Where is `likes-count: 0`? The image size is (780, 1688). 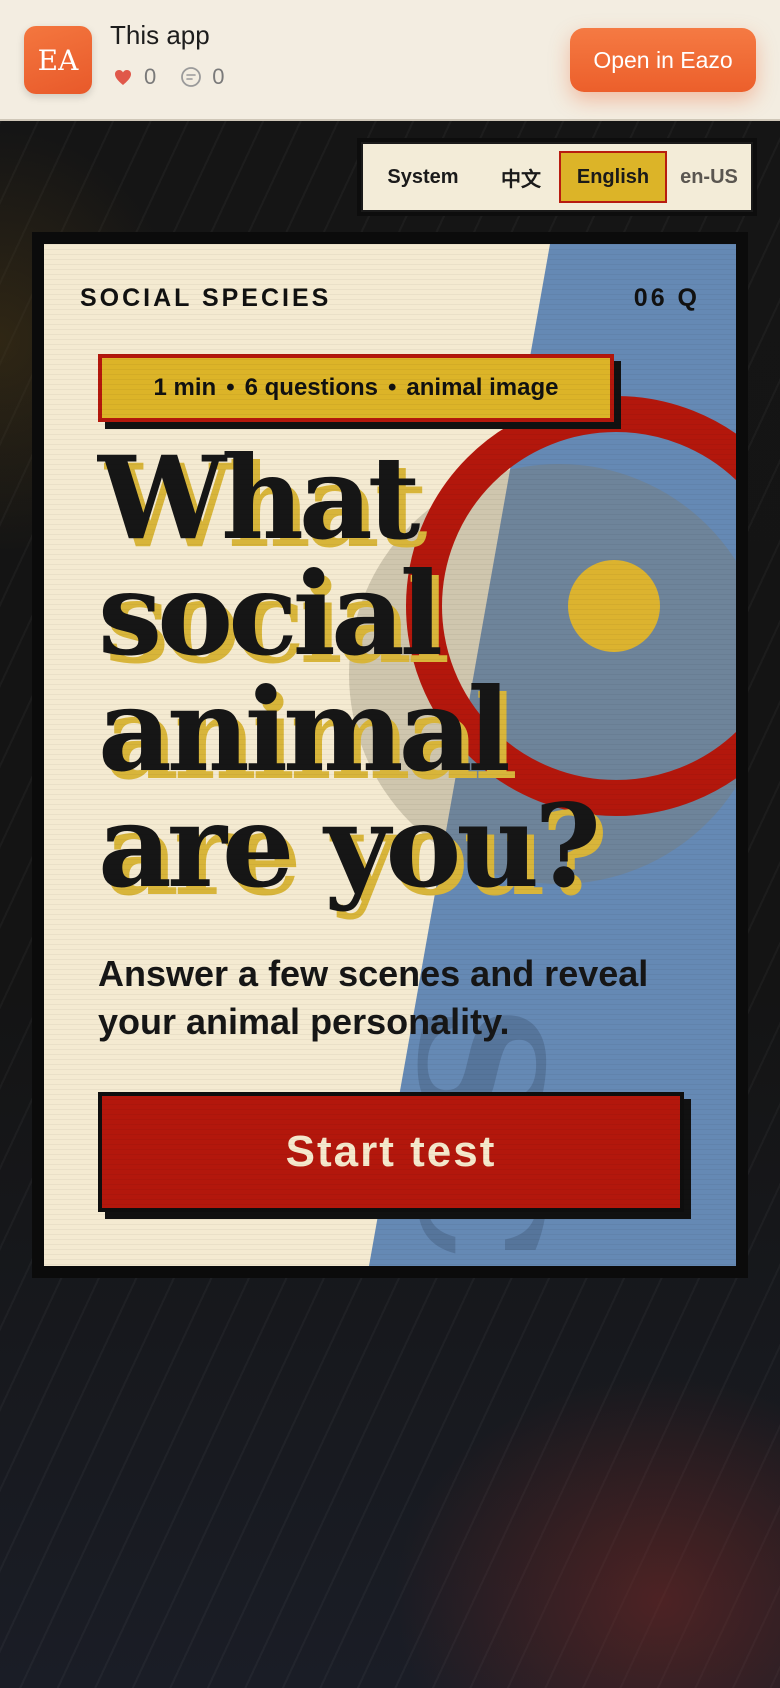 likes-count: 0 is located at coordinates (150, 76).